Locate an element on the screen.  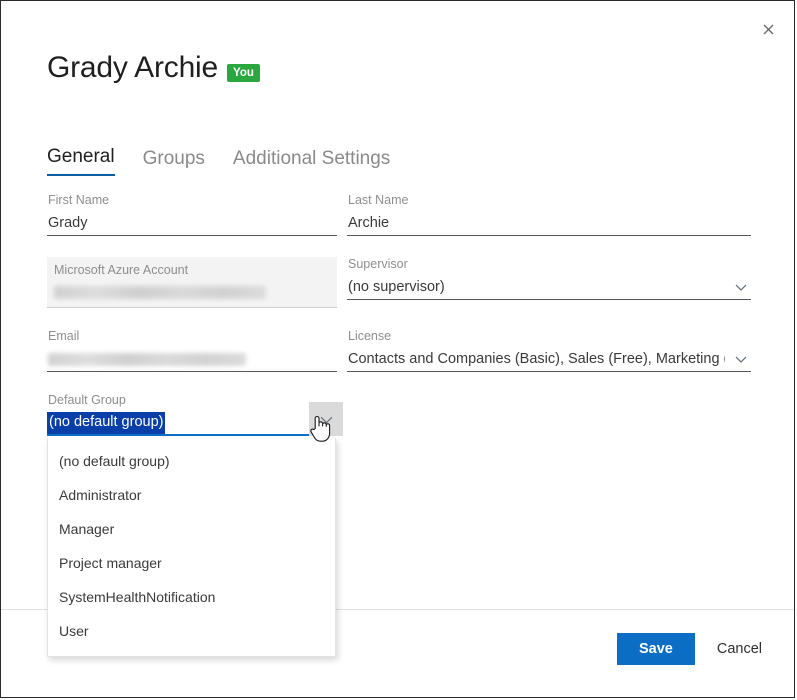
list-item: (no default group) is located at coordinates (191, 461).